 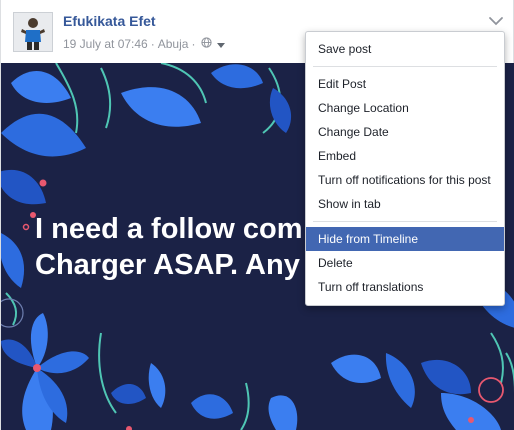 What do you see at coordinates (405, 156) in the screenshot?
I see `menu-item-embed: Embed` at bounding box center [405, 156].